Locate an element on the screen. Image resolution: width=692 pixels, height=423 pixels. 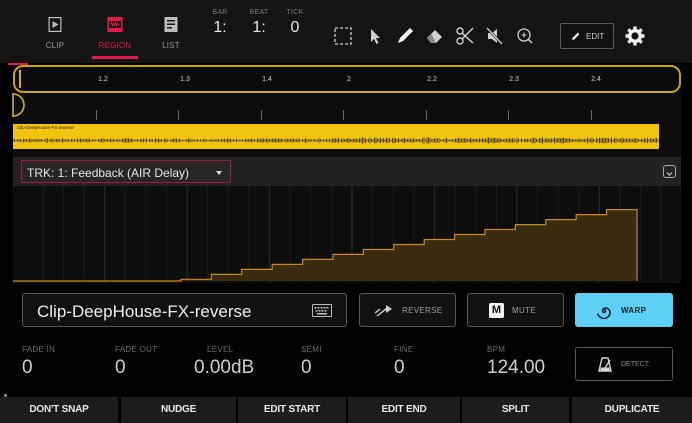
ruler-mark: 1.3 is located at coordinates (185, 79).